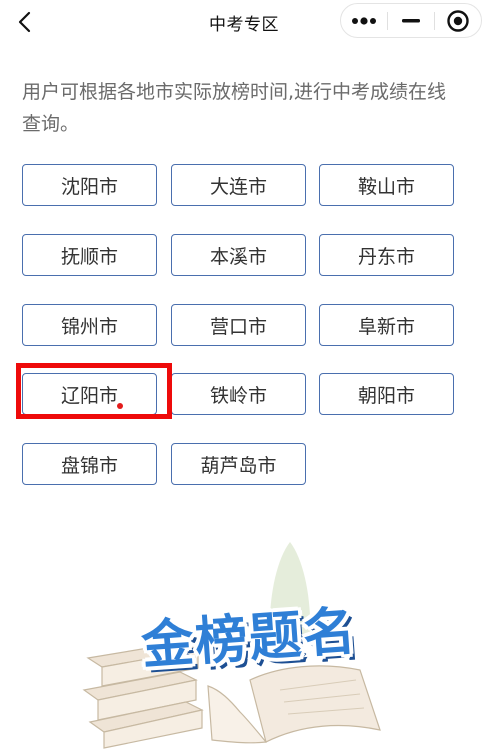  I want to click on selection-highlight-box, so click(94, 391).